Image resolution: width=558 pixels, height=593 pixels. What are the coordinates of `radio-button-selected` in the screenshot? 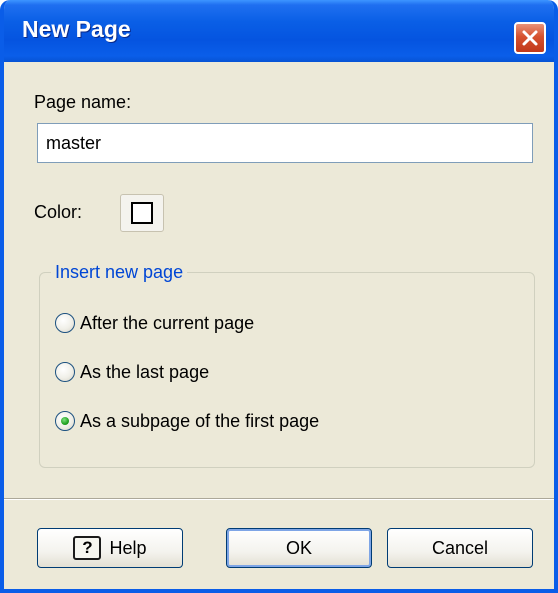 It's located at (65, 421).